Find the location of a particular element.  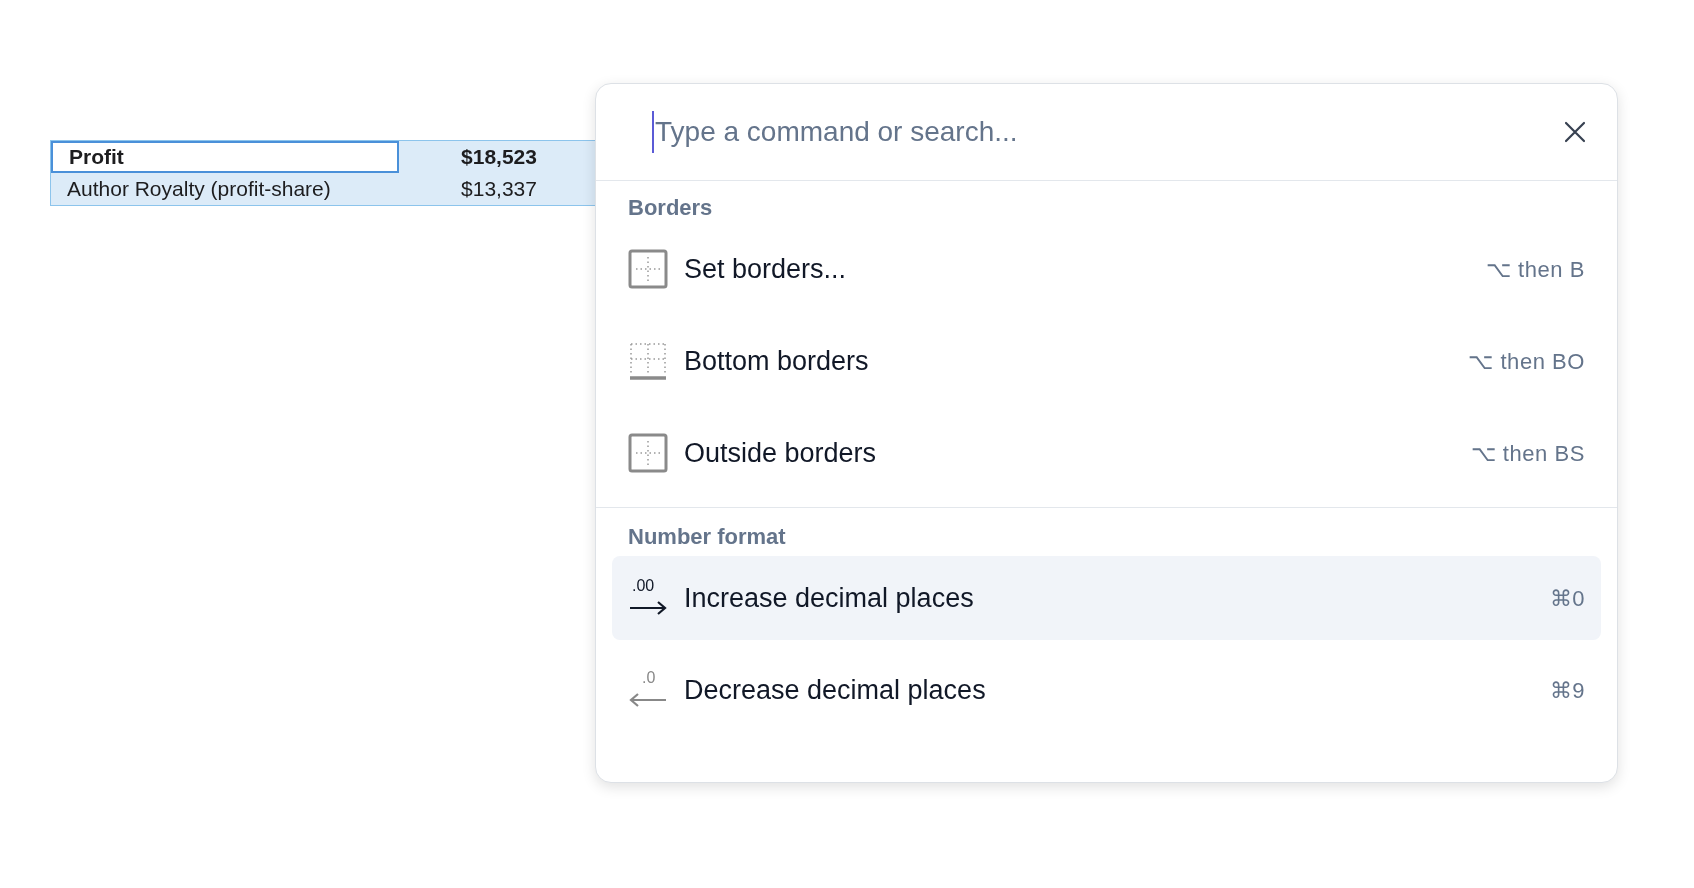

table-cell: $13,337 is located at coordinates (499, 189).